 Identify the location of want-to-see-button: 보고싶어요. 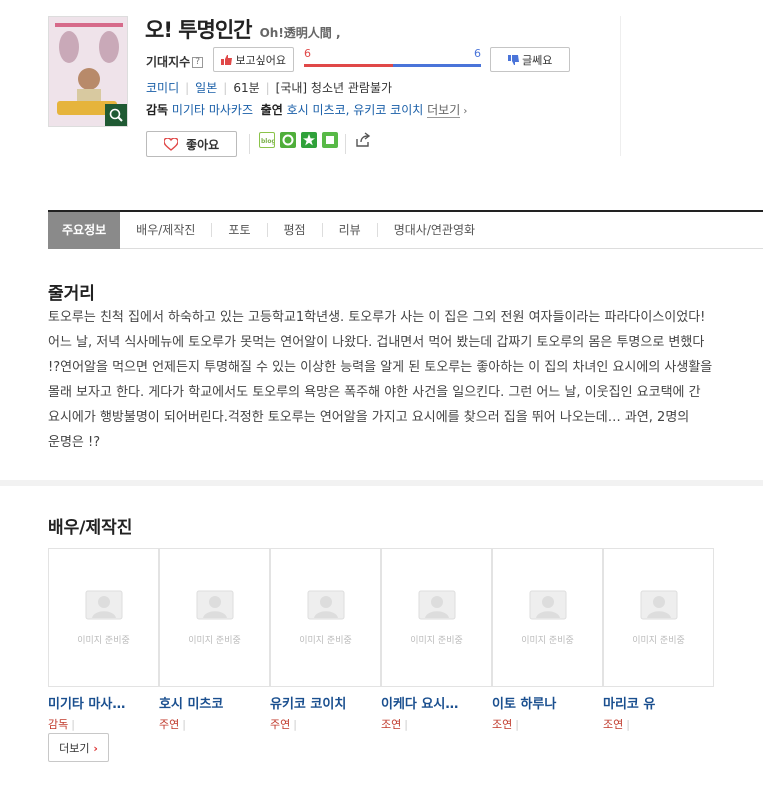
(253, 59).